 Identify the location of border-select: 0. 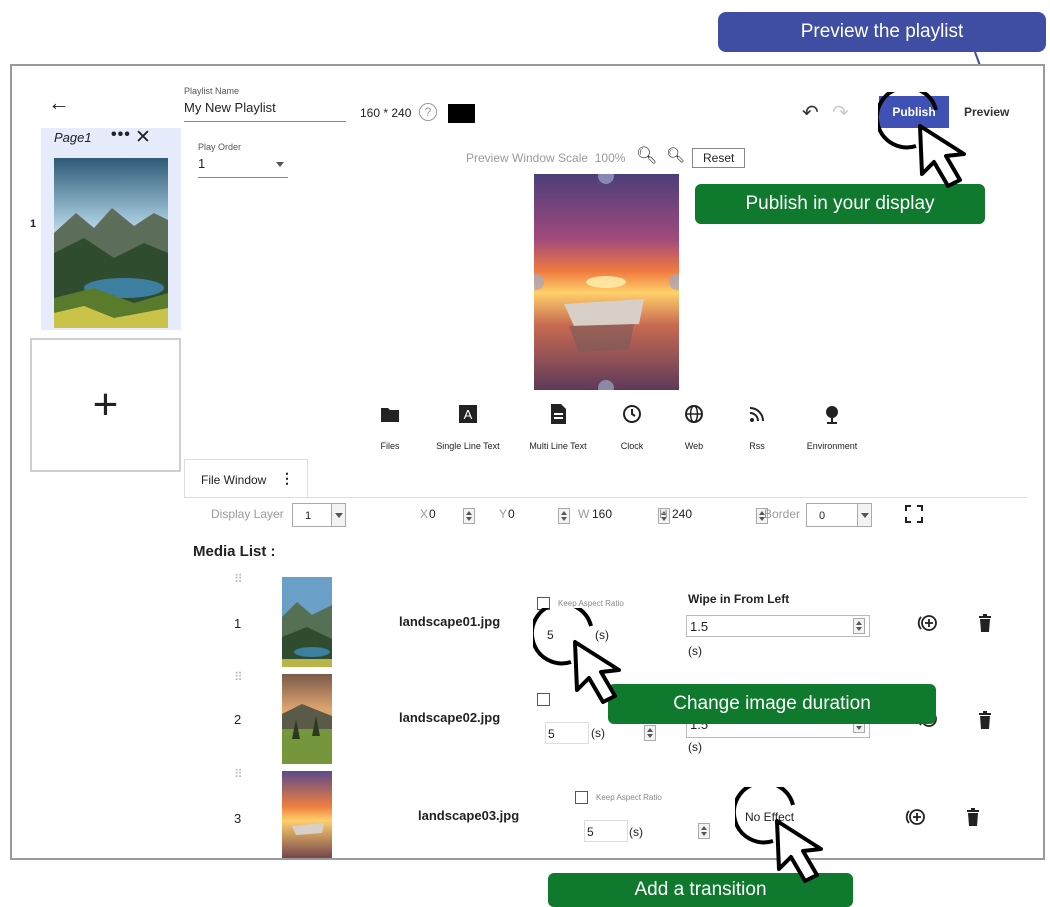
(839, 515).